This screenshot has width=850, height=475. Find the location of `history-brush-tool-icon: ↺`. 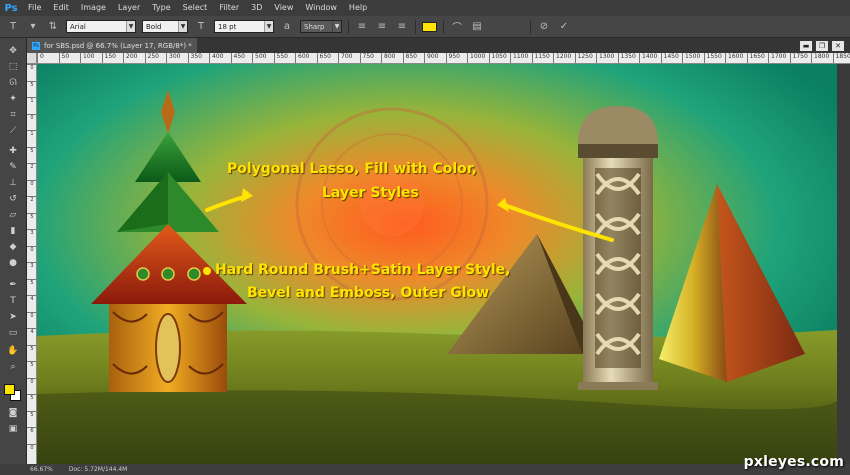

history-brush-tool-icon: ↺ is located at coordinates (13, 198).